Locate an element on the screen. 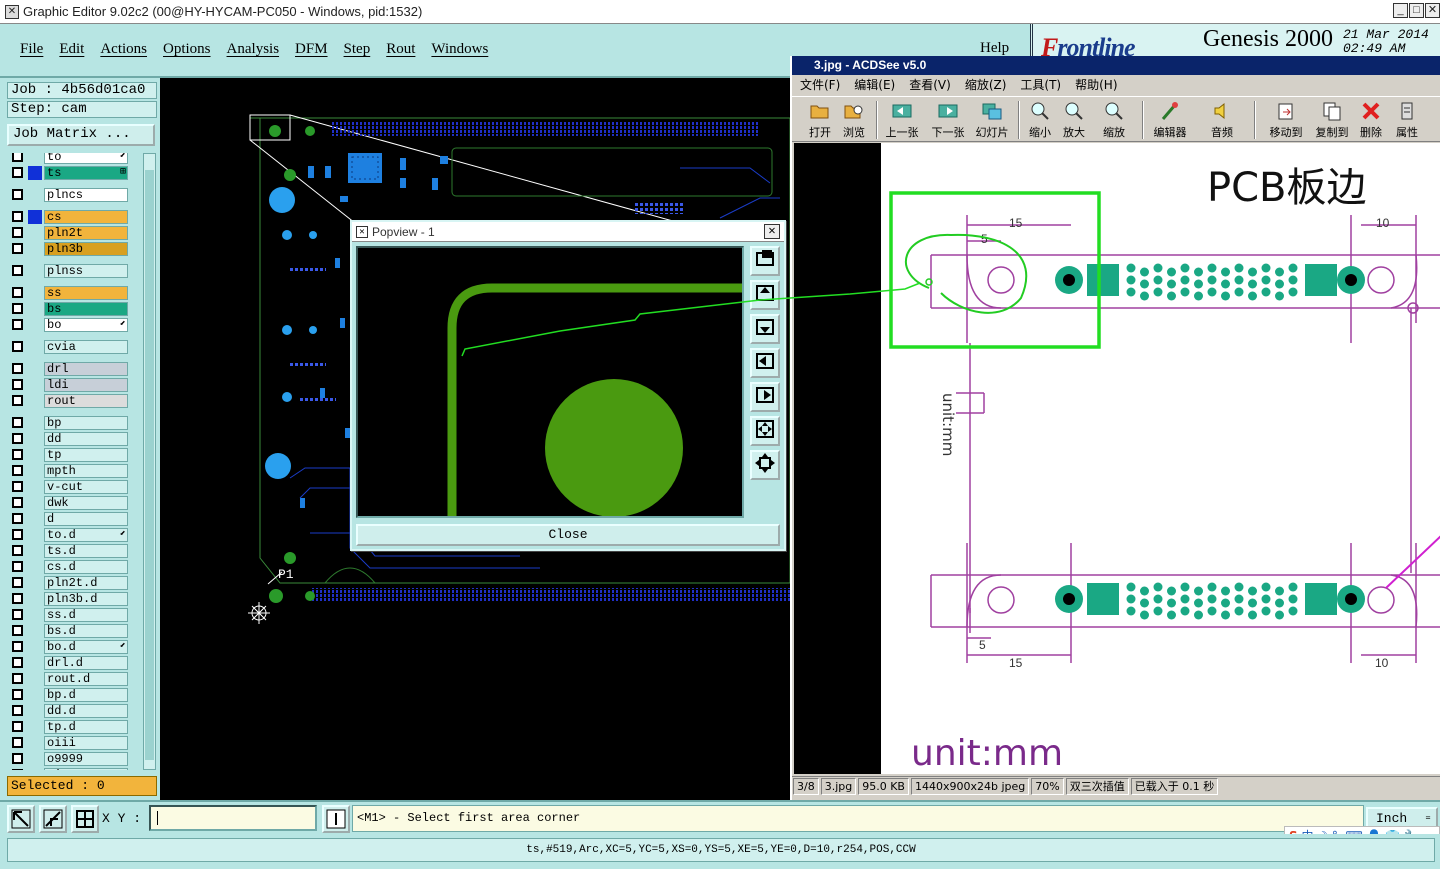 This screenshot has width=1440, height=869. next-button: 下一张 is located at coordinates (948, 120).